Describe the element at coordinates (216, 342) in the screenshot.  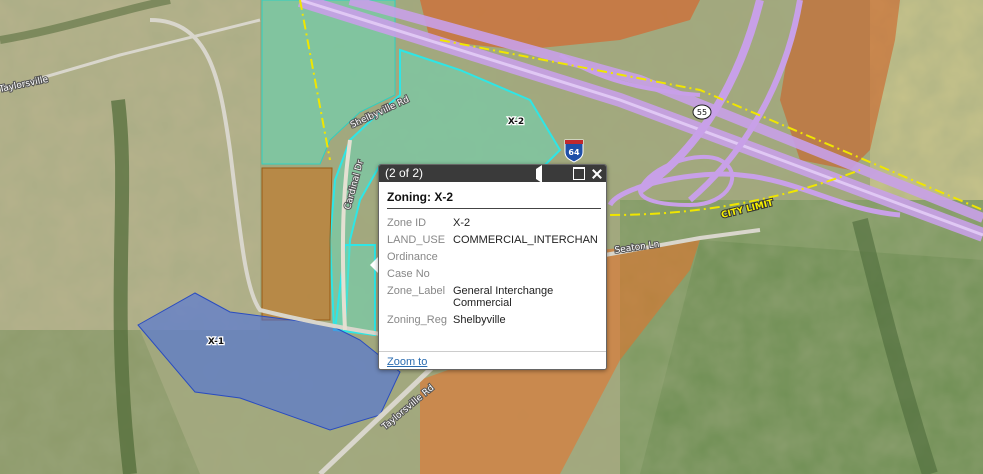
I see `zone-label-x1: X-1` at that location.